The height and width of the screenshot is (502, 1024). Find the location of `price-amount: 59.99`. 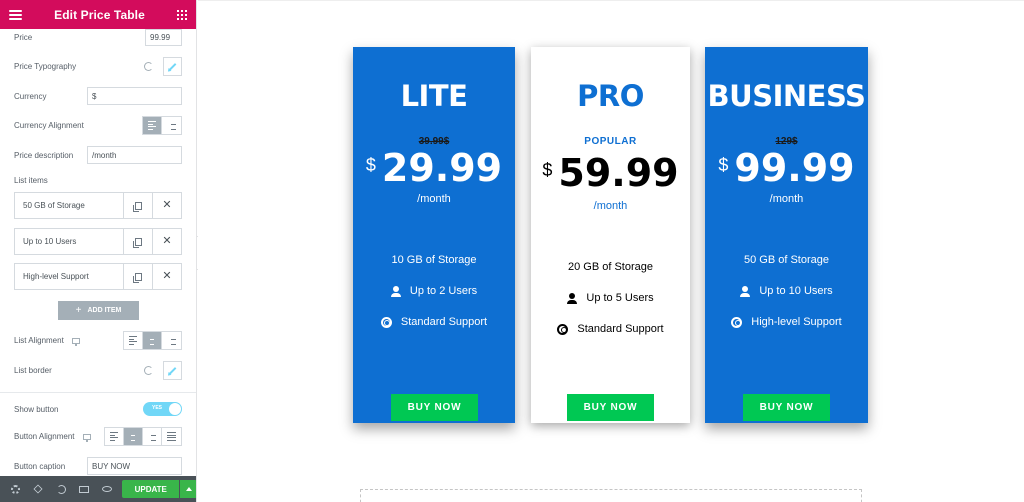

price-amount: 59.99 is located at coordinates (618, 173).